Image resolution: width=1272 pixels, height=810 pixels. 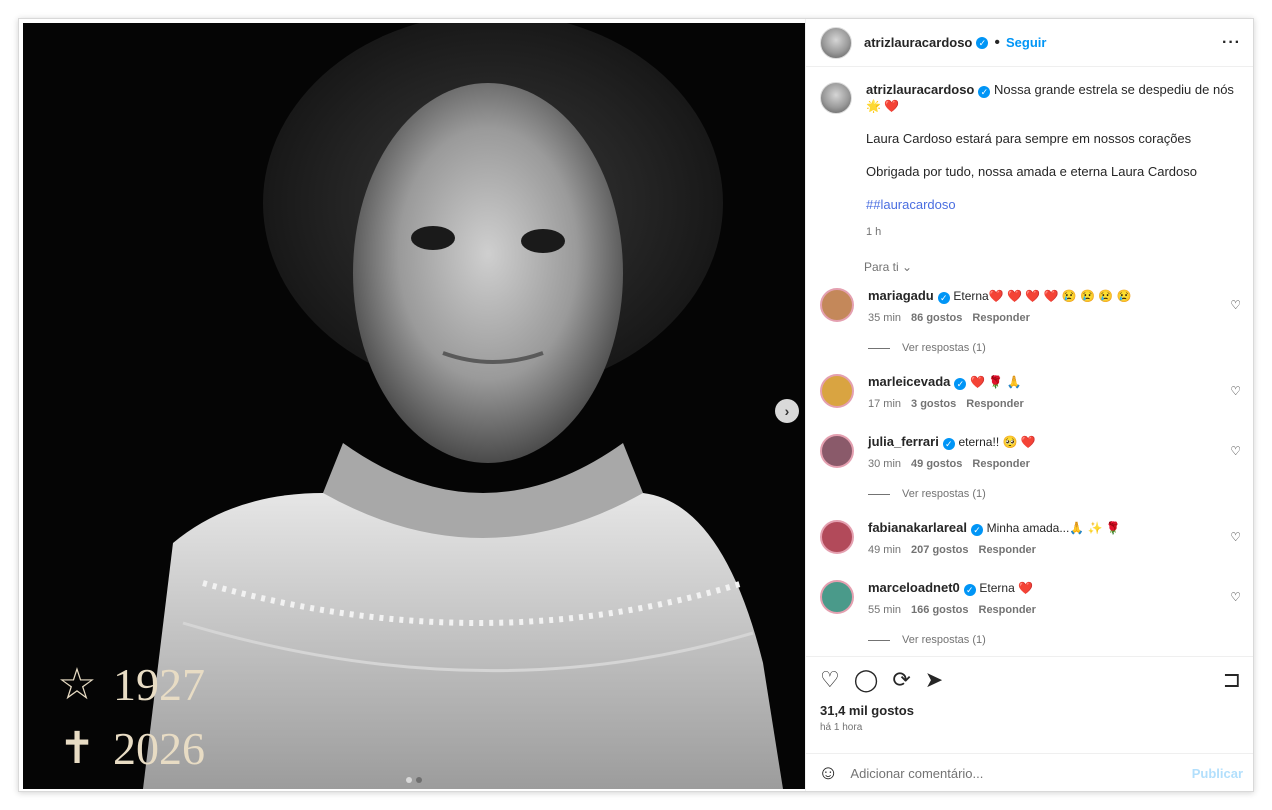 What do you see at coordinates (885, 610) in the screenshot?
I see `comment-time: 55 min` at bounding box center [885, 610].